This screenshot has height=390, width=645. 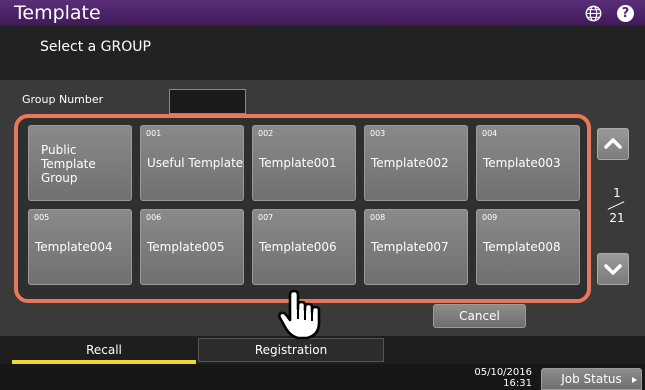 What do you see at coordinates (266, 217) in the screenshot?
I see `tile-number: 007` at bounding box center [266, 217].